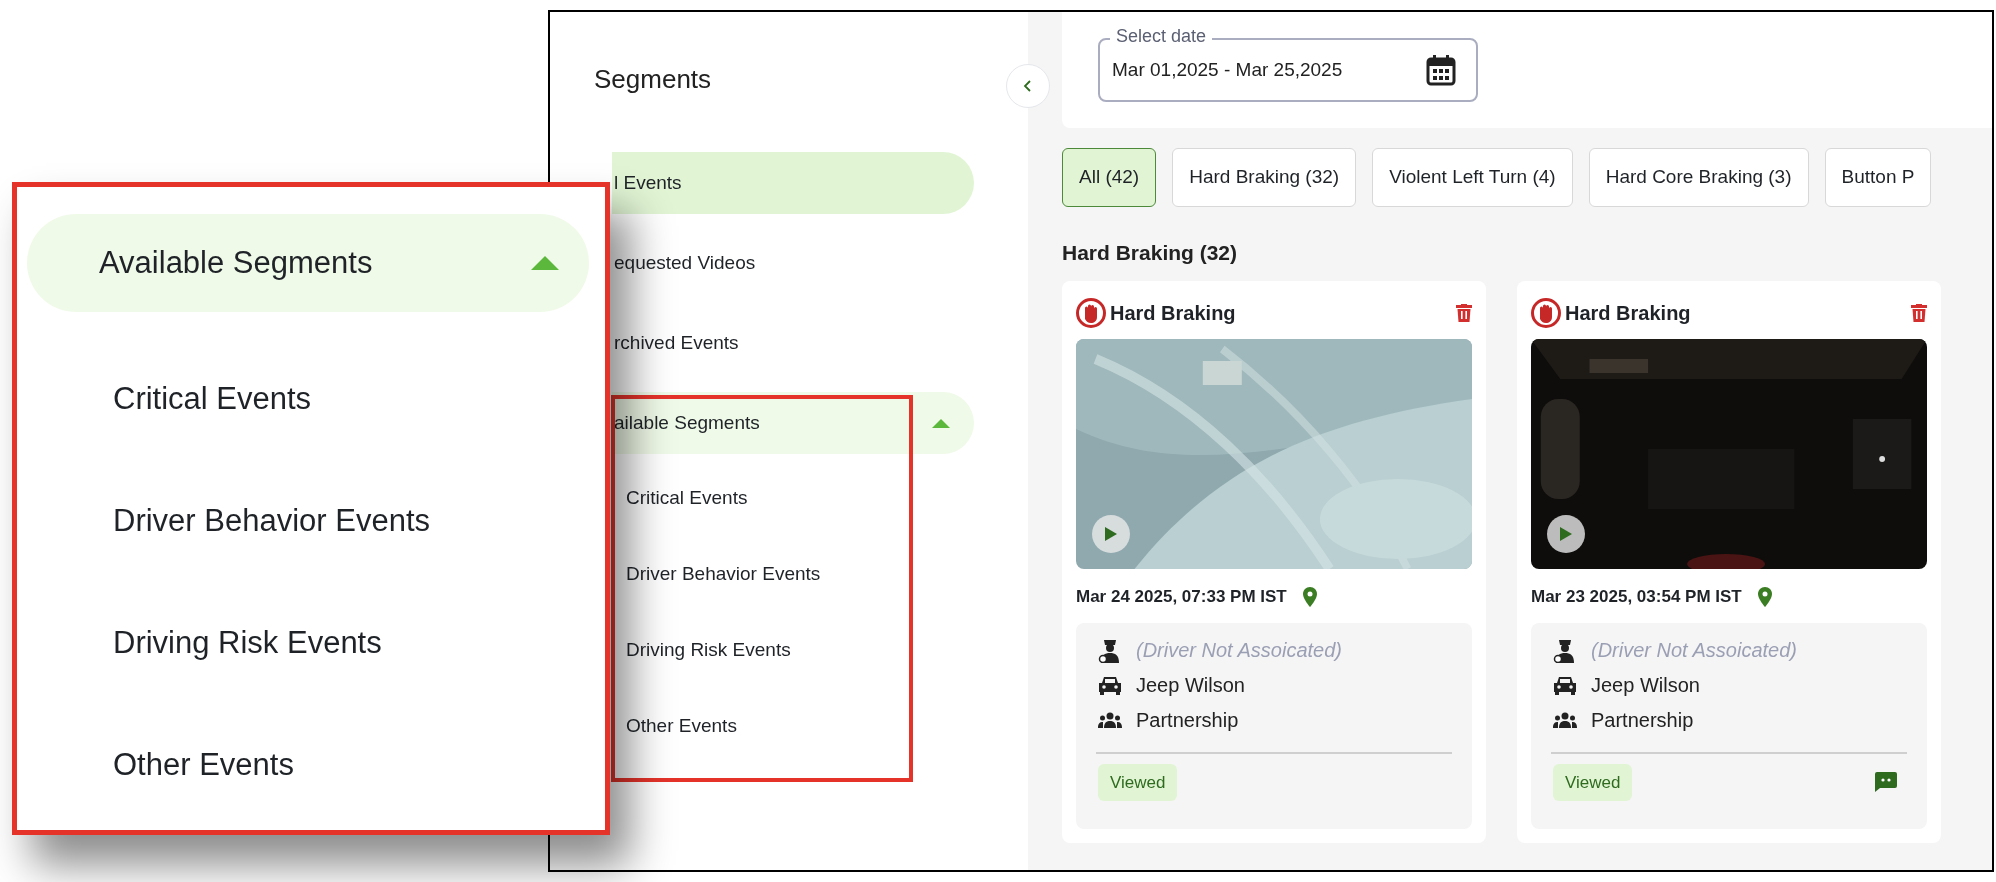 The width and height of the screenshot is (1996, 882). What do you see at coordinates (1886, 782) in the screenshot?
I see `comment-icon` at bounding box center [1886, 782].